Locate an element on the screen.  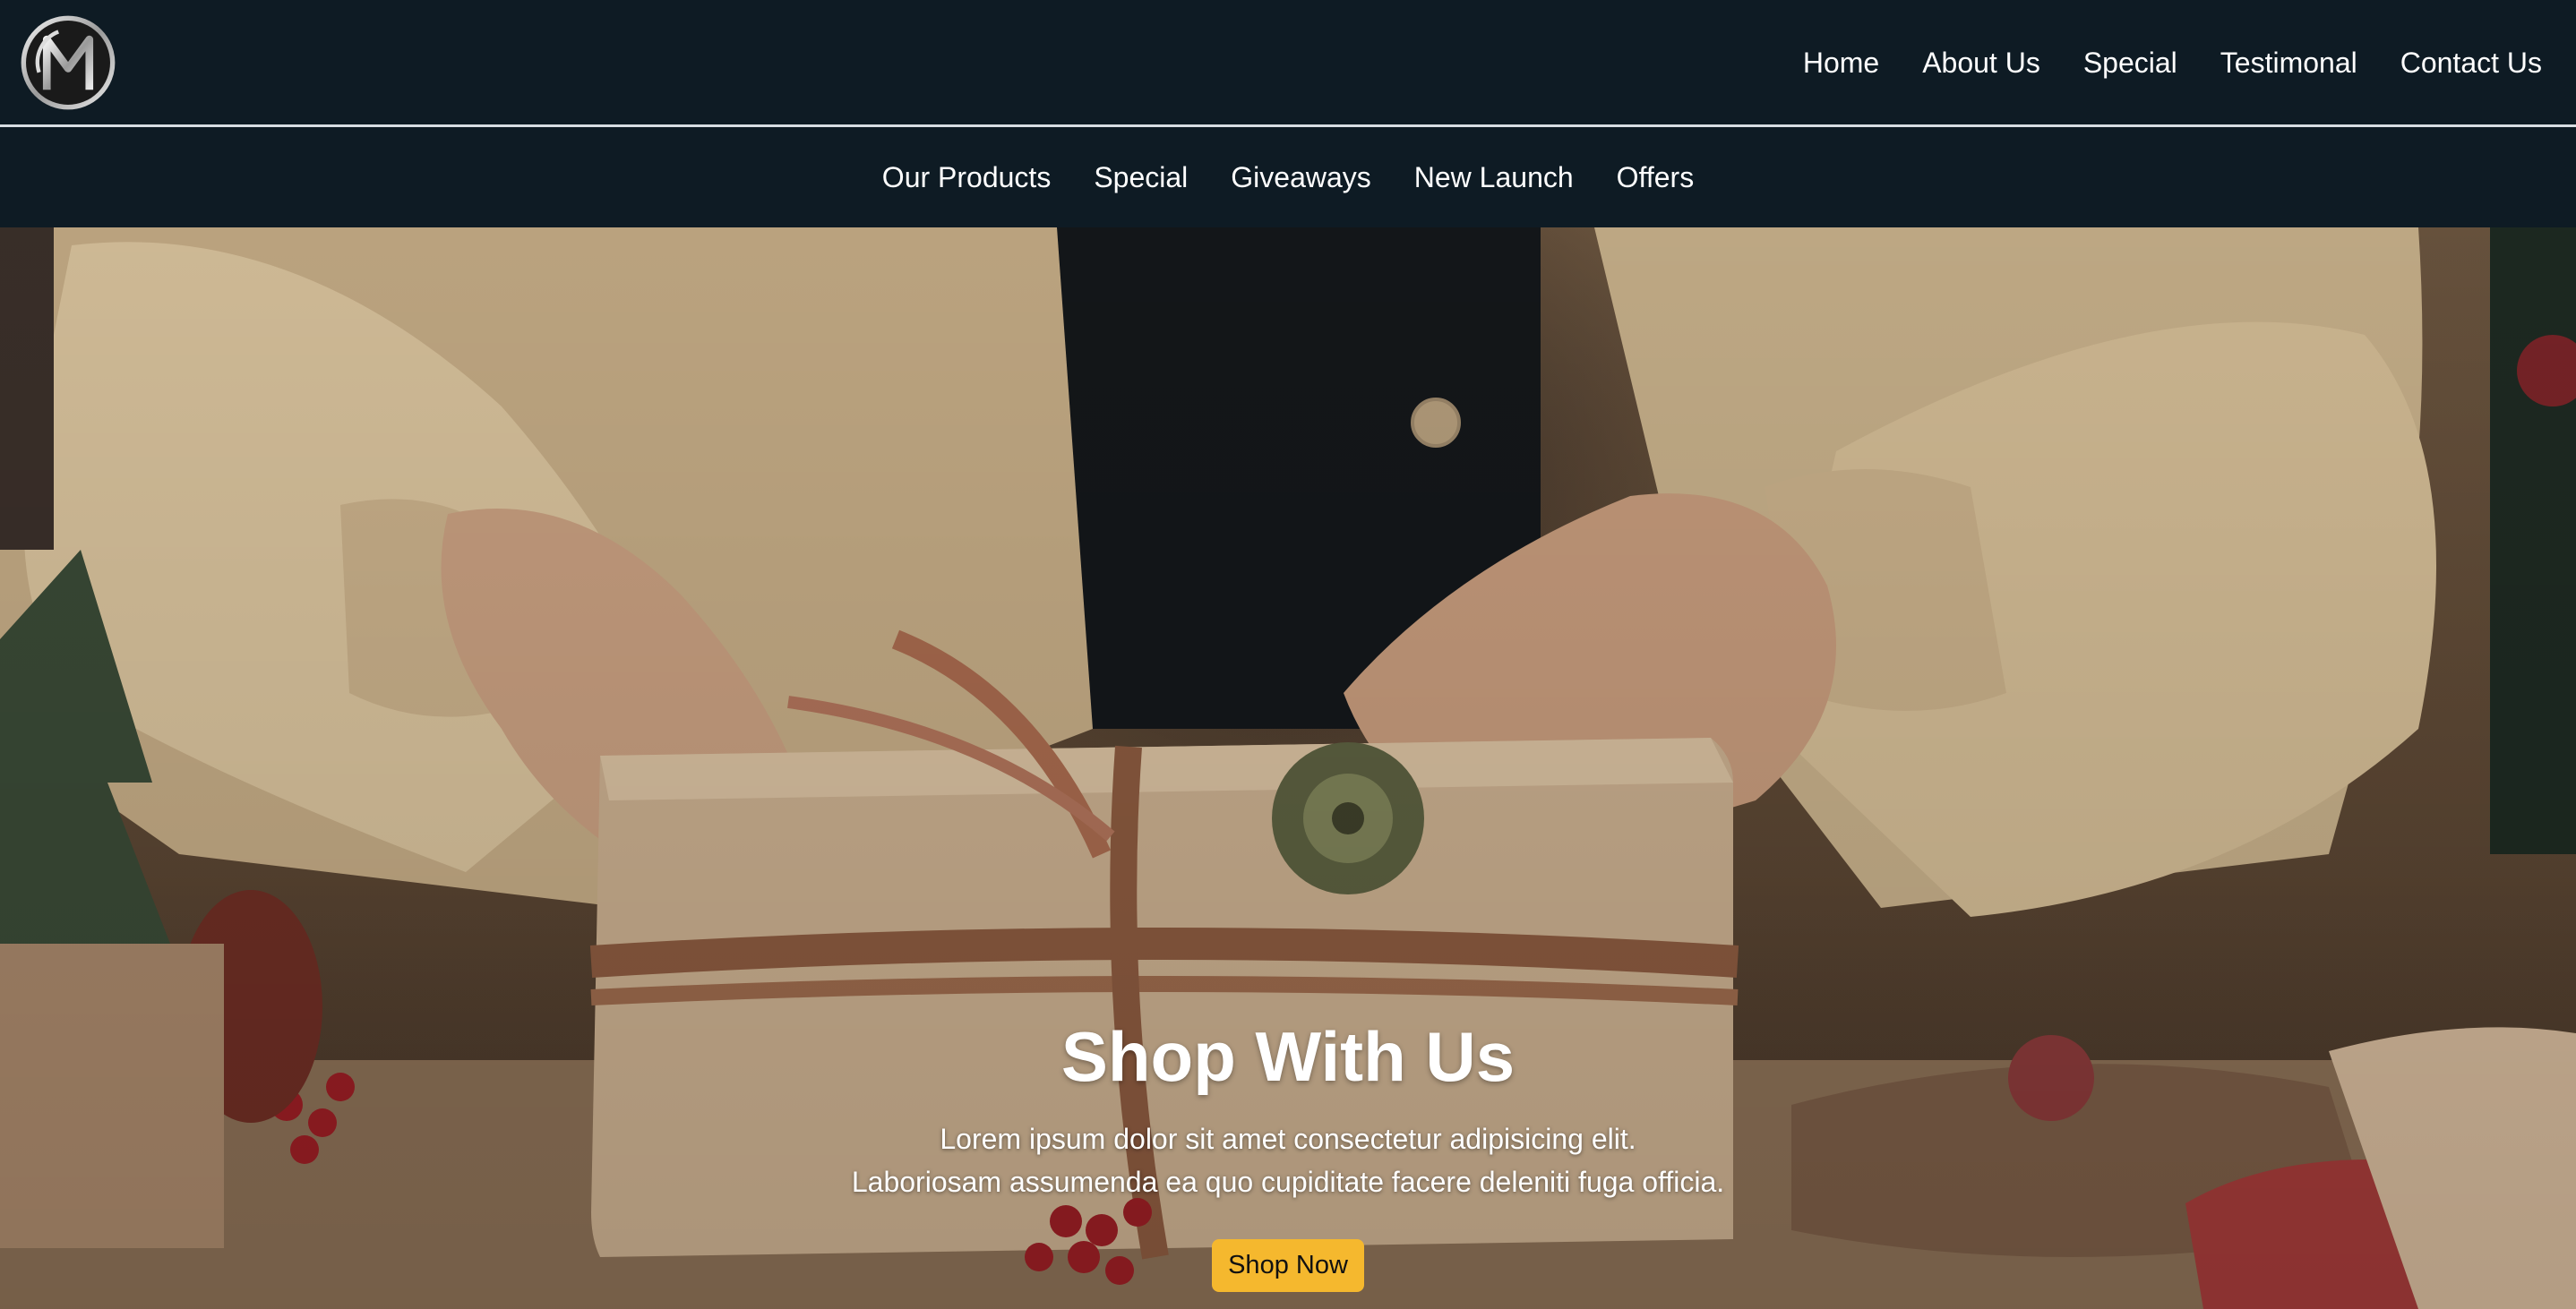
nav-testimonal-link: Testimonal is located at coordinates (2288, 62).